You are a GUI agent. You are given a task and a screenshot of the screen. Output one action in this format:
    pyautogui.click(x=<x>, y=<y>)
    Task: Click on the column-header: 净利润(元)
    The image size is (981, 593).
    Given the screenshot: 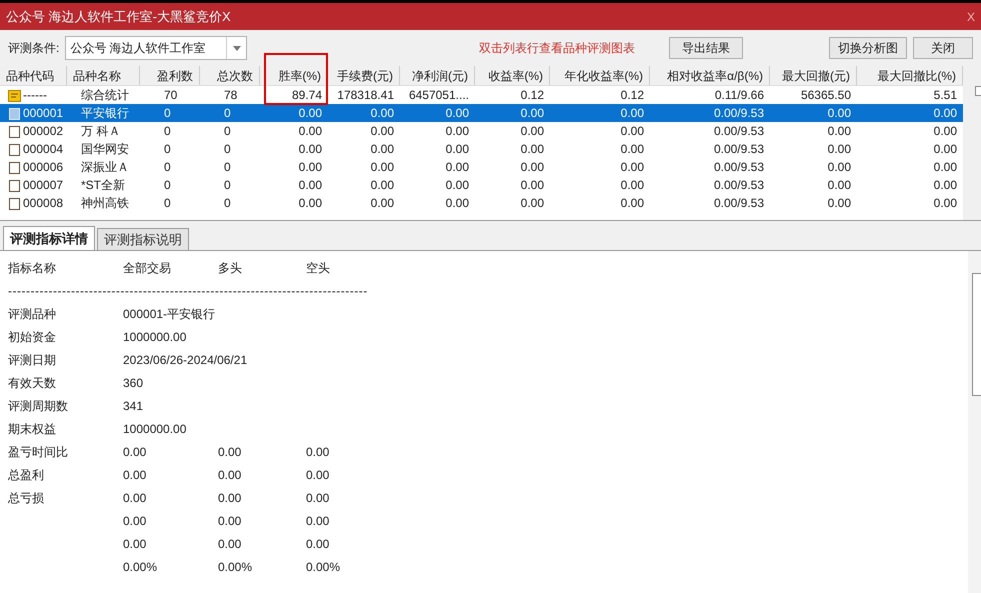 What is the action you would take?
    pyautogui.click(x=440, y=75)
    